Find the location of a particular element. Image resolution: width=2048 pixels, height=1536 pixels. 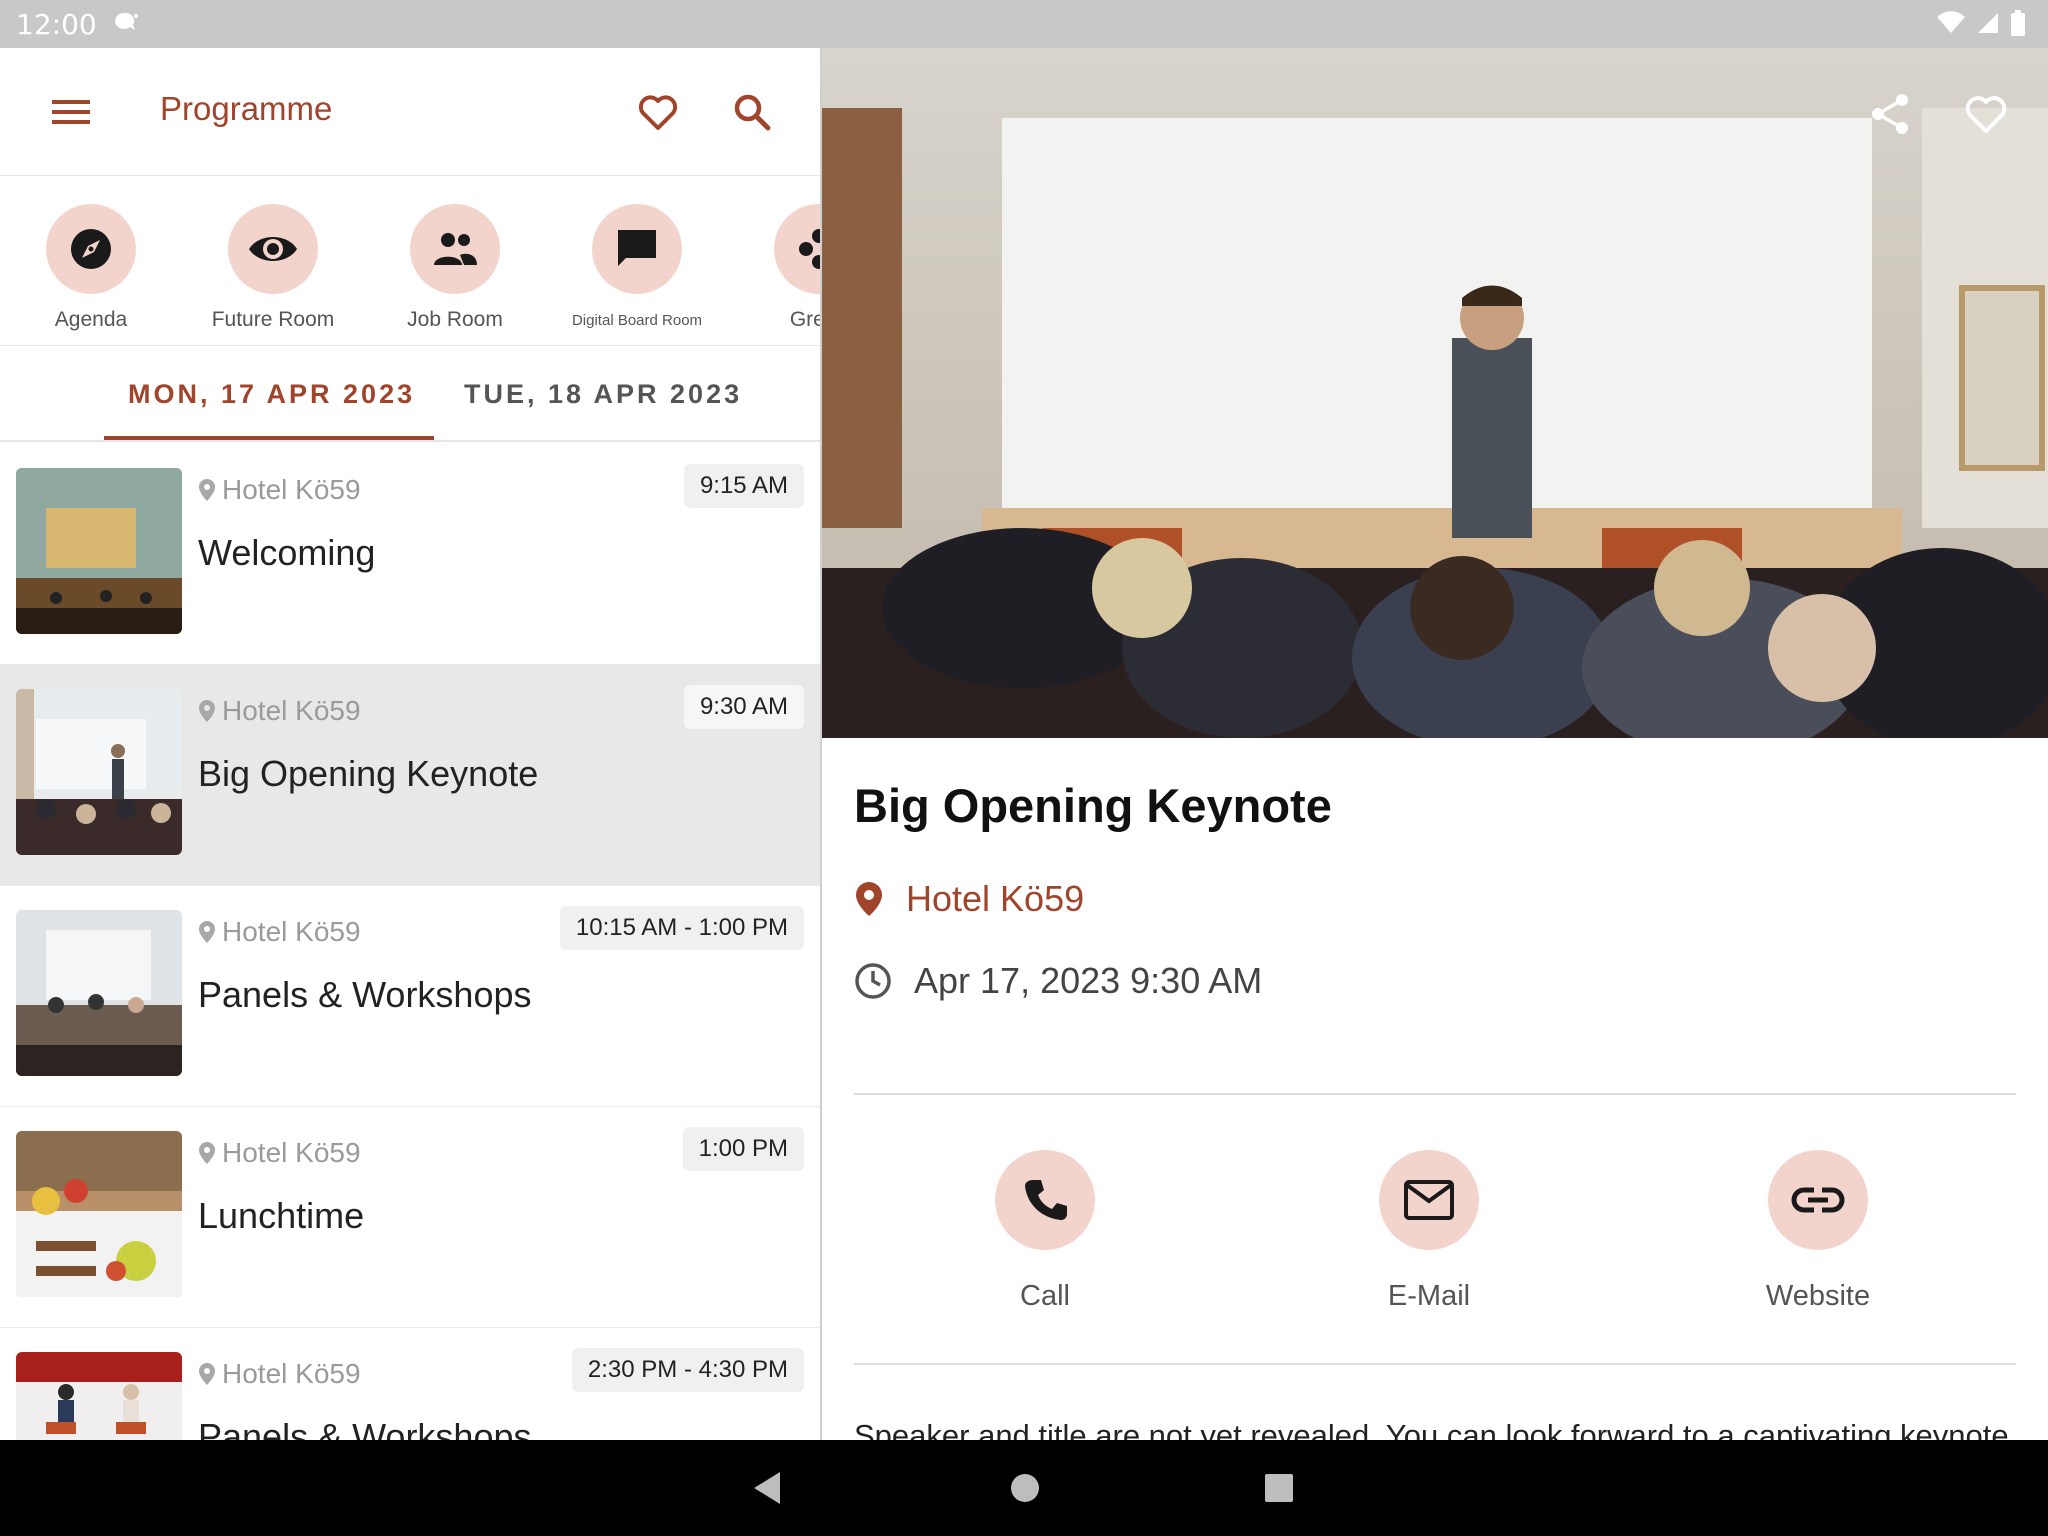

menu-icon is located at coordinates (72, 112).